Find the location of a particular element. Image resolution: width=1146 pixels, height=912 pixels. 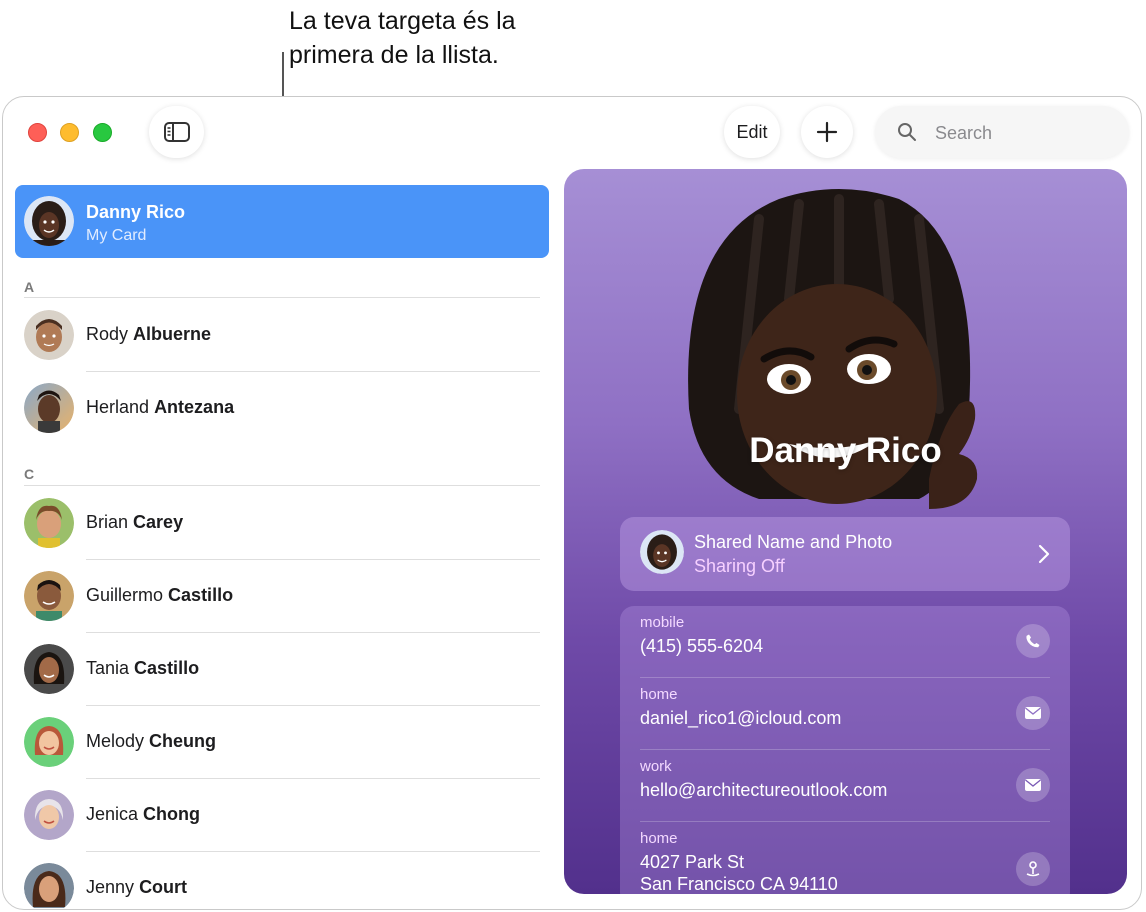

my-card-name: Danny Rico is located at coordinates (136, 212).